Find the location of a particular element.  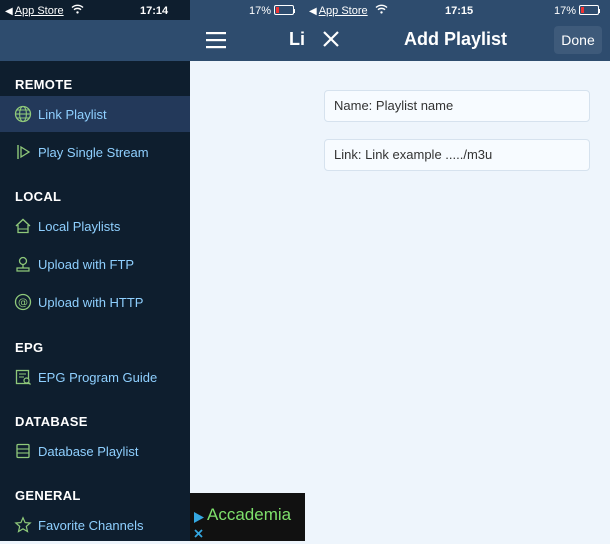

sidebar-item-epg-guide: EPG Program Guide is located at coordinates (95, 377).